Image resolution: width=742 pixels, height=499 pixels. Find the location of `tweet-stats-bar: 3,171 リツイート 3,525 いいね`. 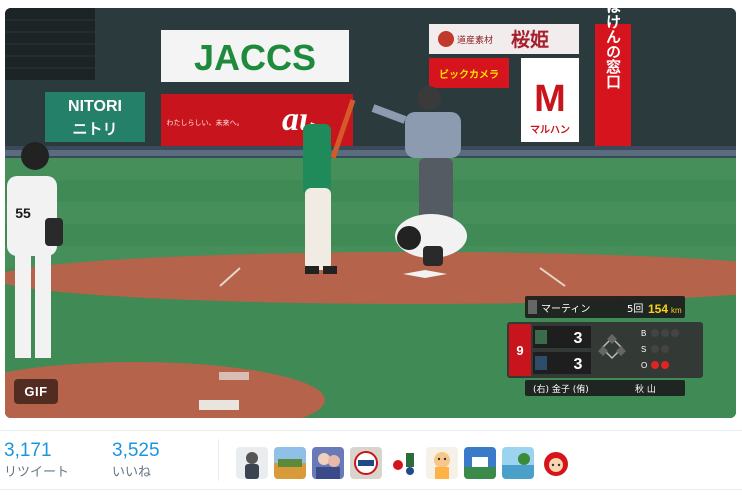

tweet-stats-bar: 3,171 リツイート 3,525 いいね is located at coordinates (371, 460).